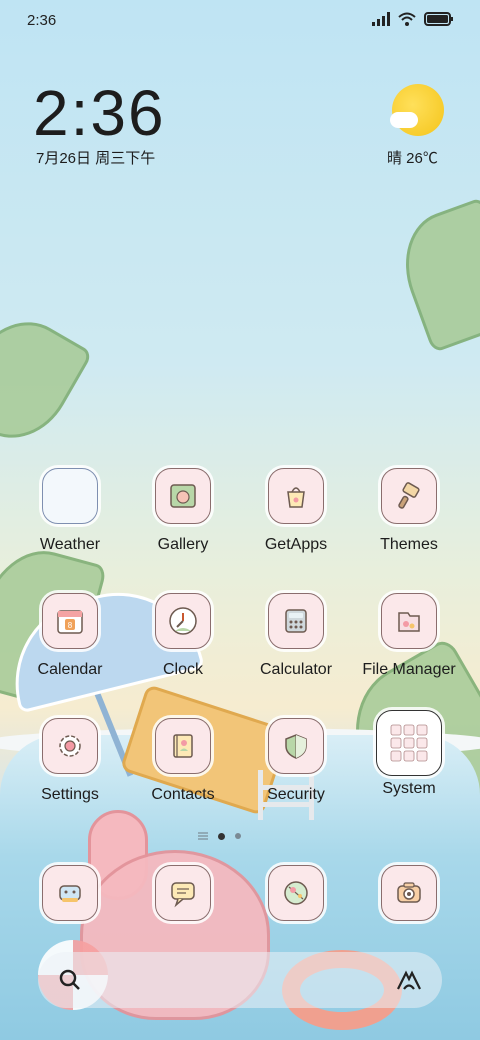  What do you see at coordinates (409, 621) in the screenshot?
I see `file-manager-icon` at bounding box center [409, 621].